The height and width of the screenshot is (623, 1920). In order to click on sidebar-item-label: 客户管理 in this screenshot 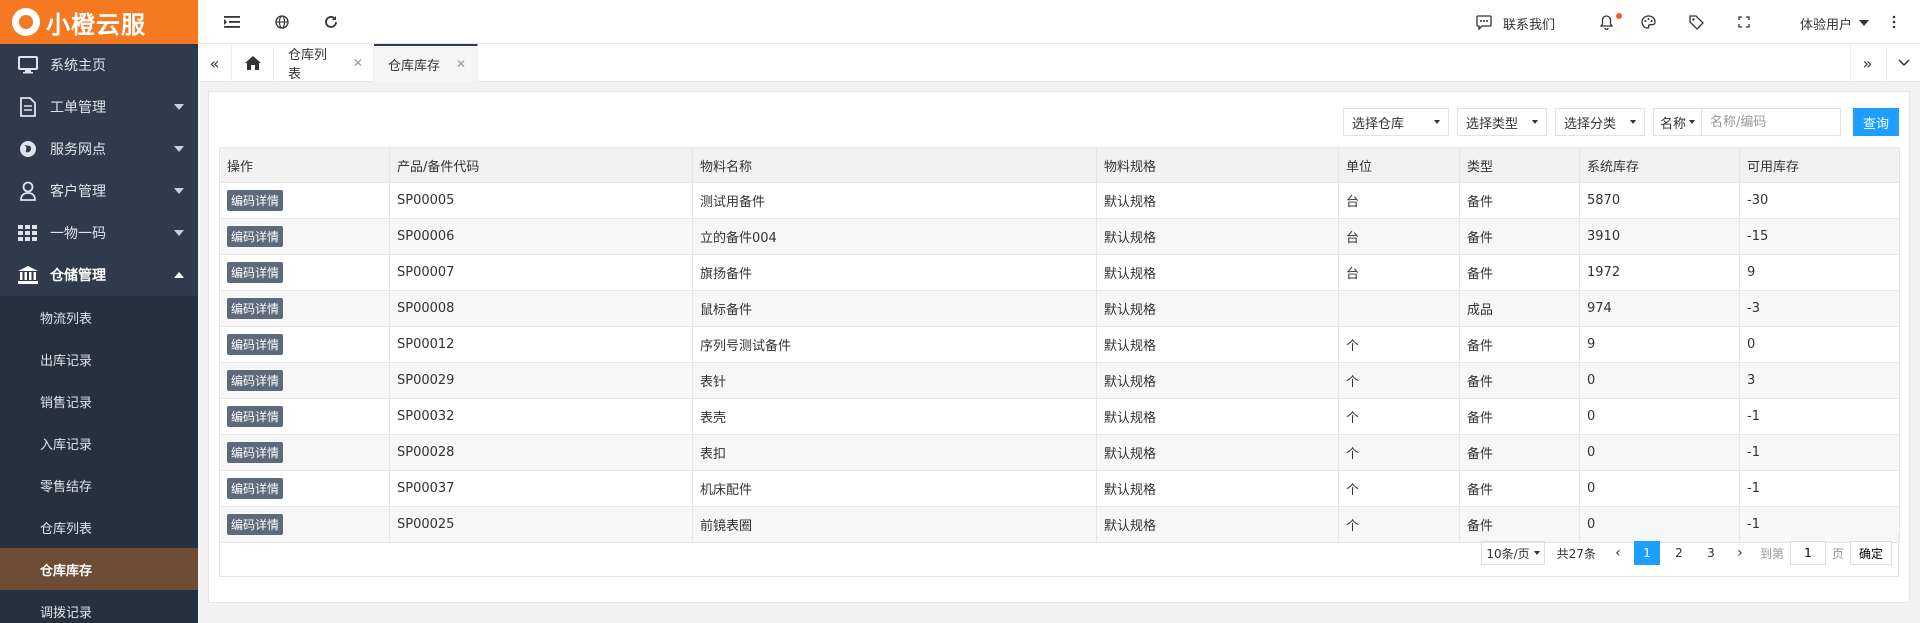, I will do `click(78, 192)`.